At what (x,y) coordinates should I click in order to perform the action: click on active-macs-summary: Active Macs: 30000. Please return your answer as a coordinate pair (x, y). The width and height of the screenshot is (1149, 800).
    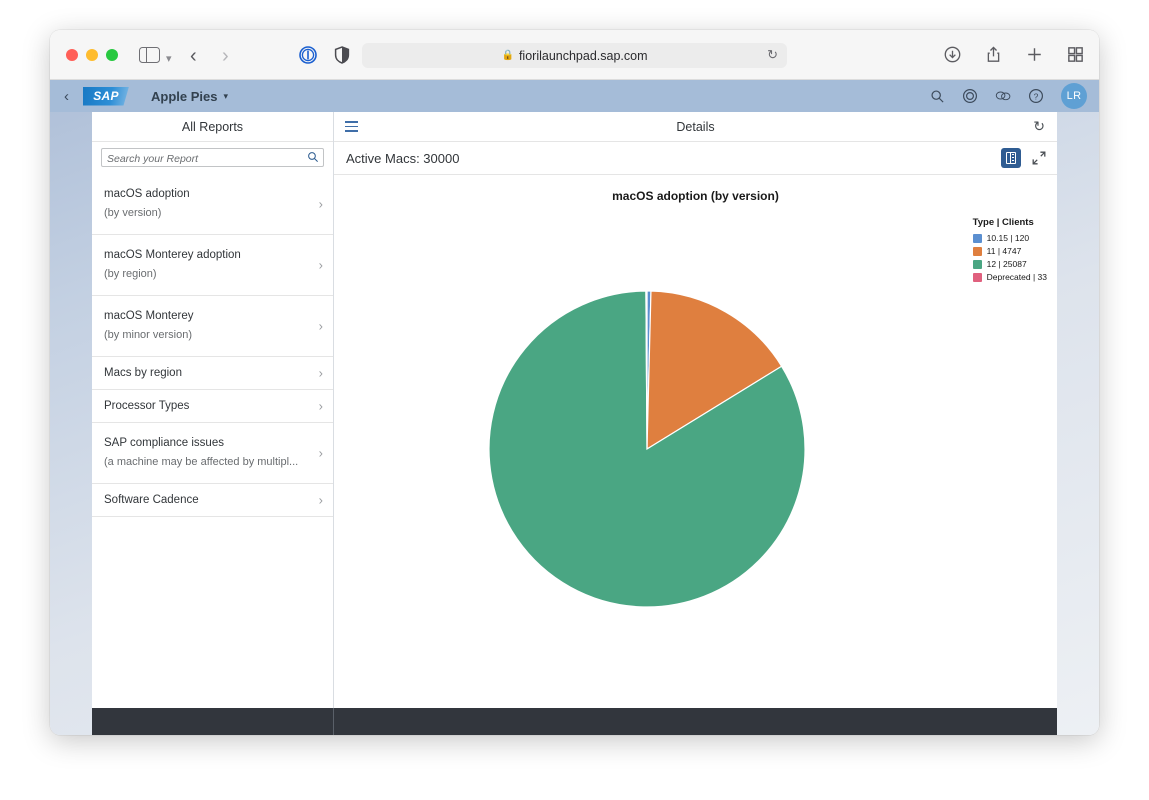
    Looking at the image, I should click on (403, 158).